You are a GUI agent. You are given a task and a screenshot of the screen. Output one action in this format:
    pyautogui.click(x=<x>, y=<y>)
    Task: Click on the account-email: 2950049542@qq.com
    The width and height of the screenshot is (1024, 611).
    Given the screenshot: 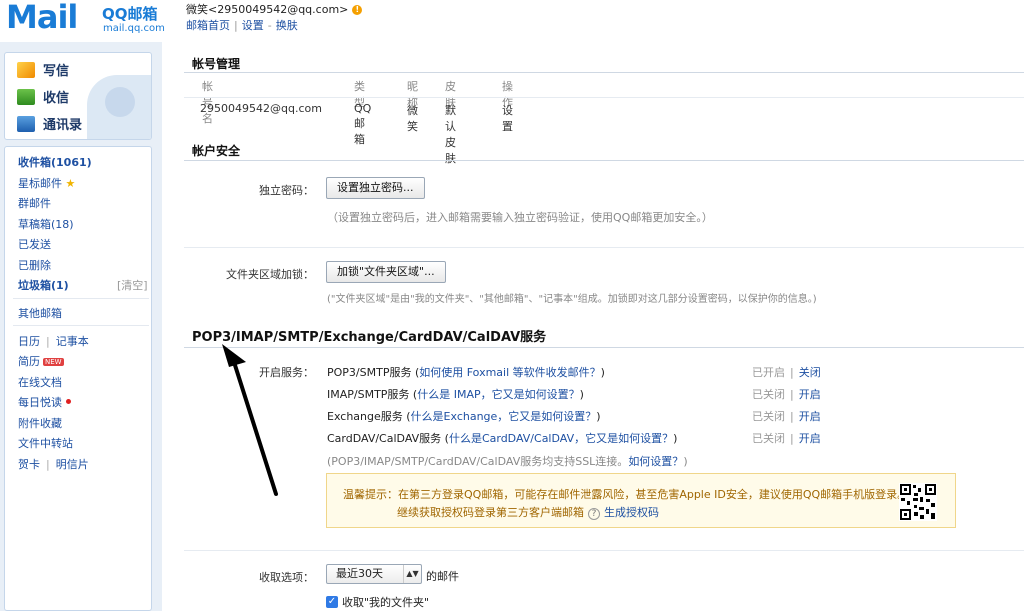 What is the action you would take?
    pyautogui.click(x=261, y=108)
    